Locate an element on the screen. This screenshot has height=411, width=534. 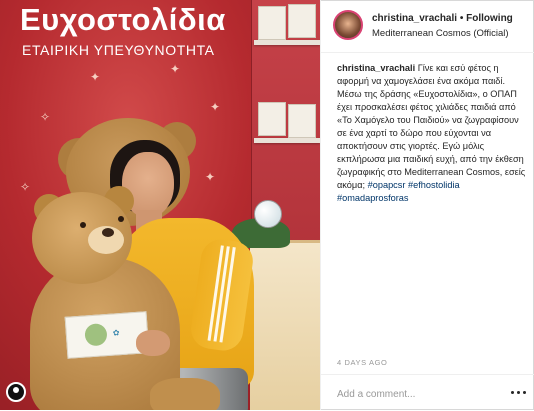
person-hand is located at coordinates (153, 343).